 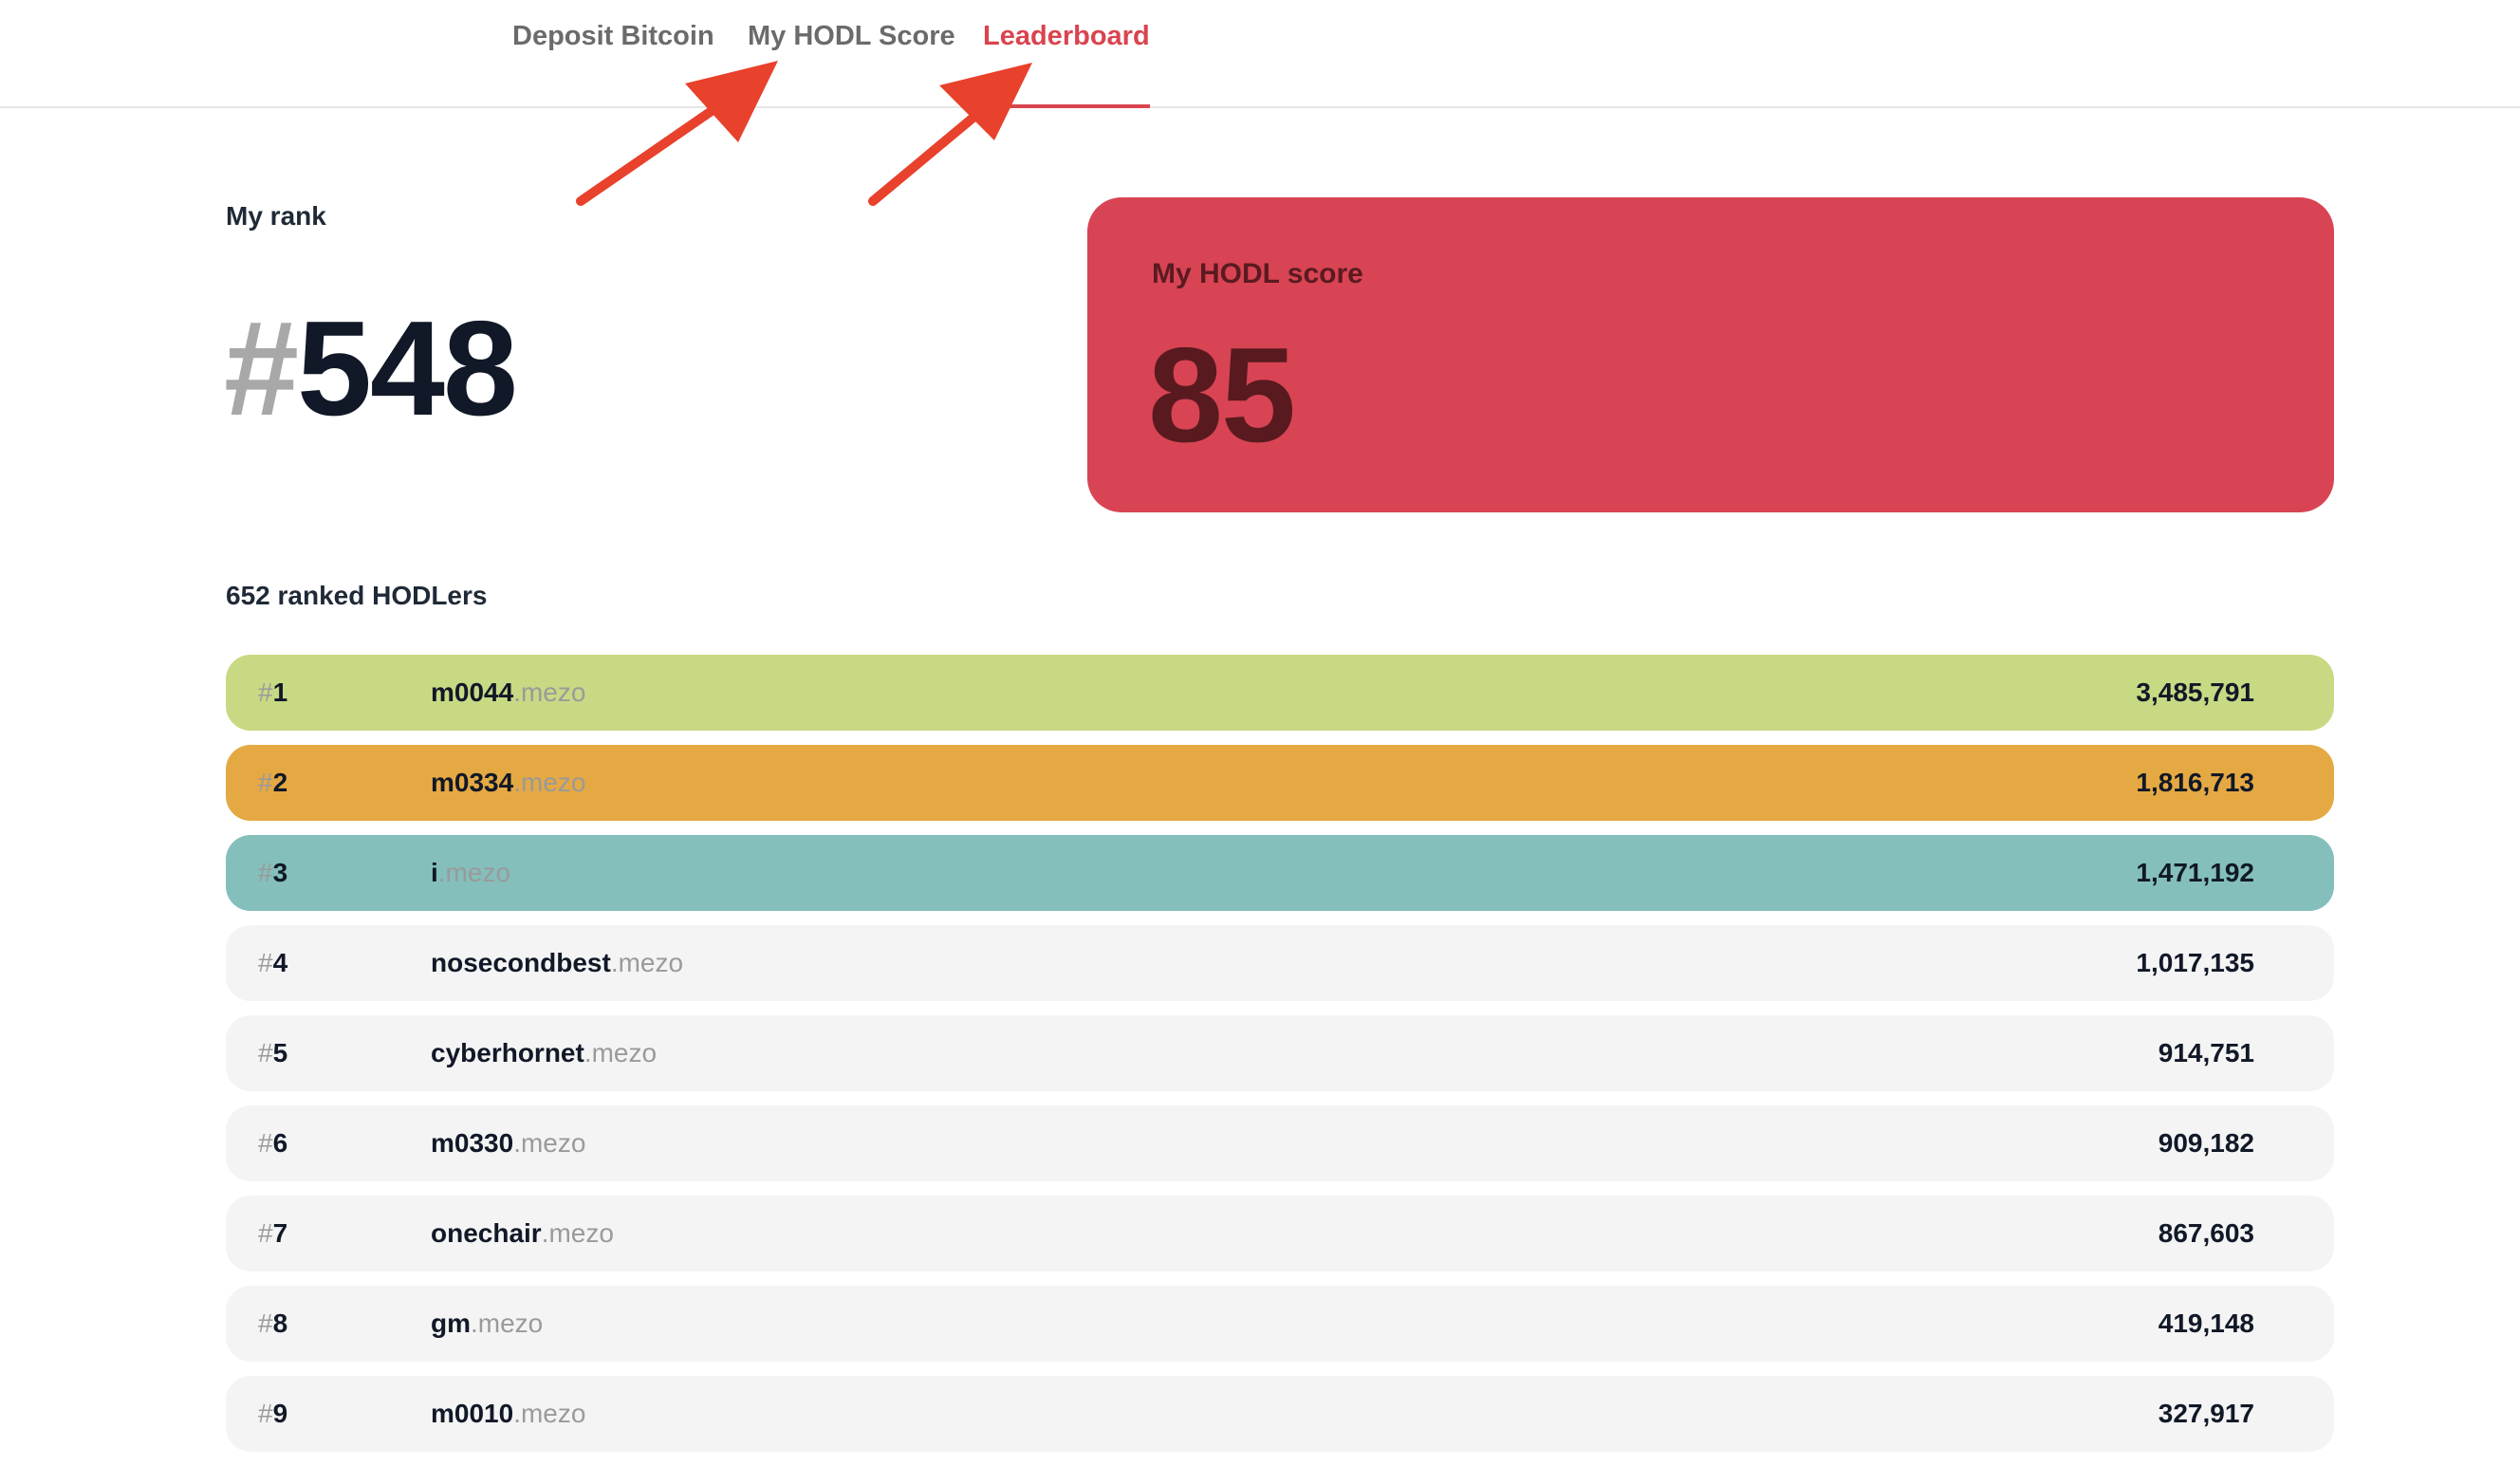 I want to click on row-rank: #4, so click(x=272, y=963).